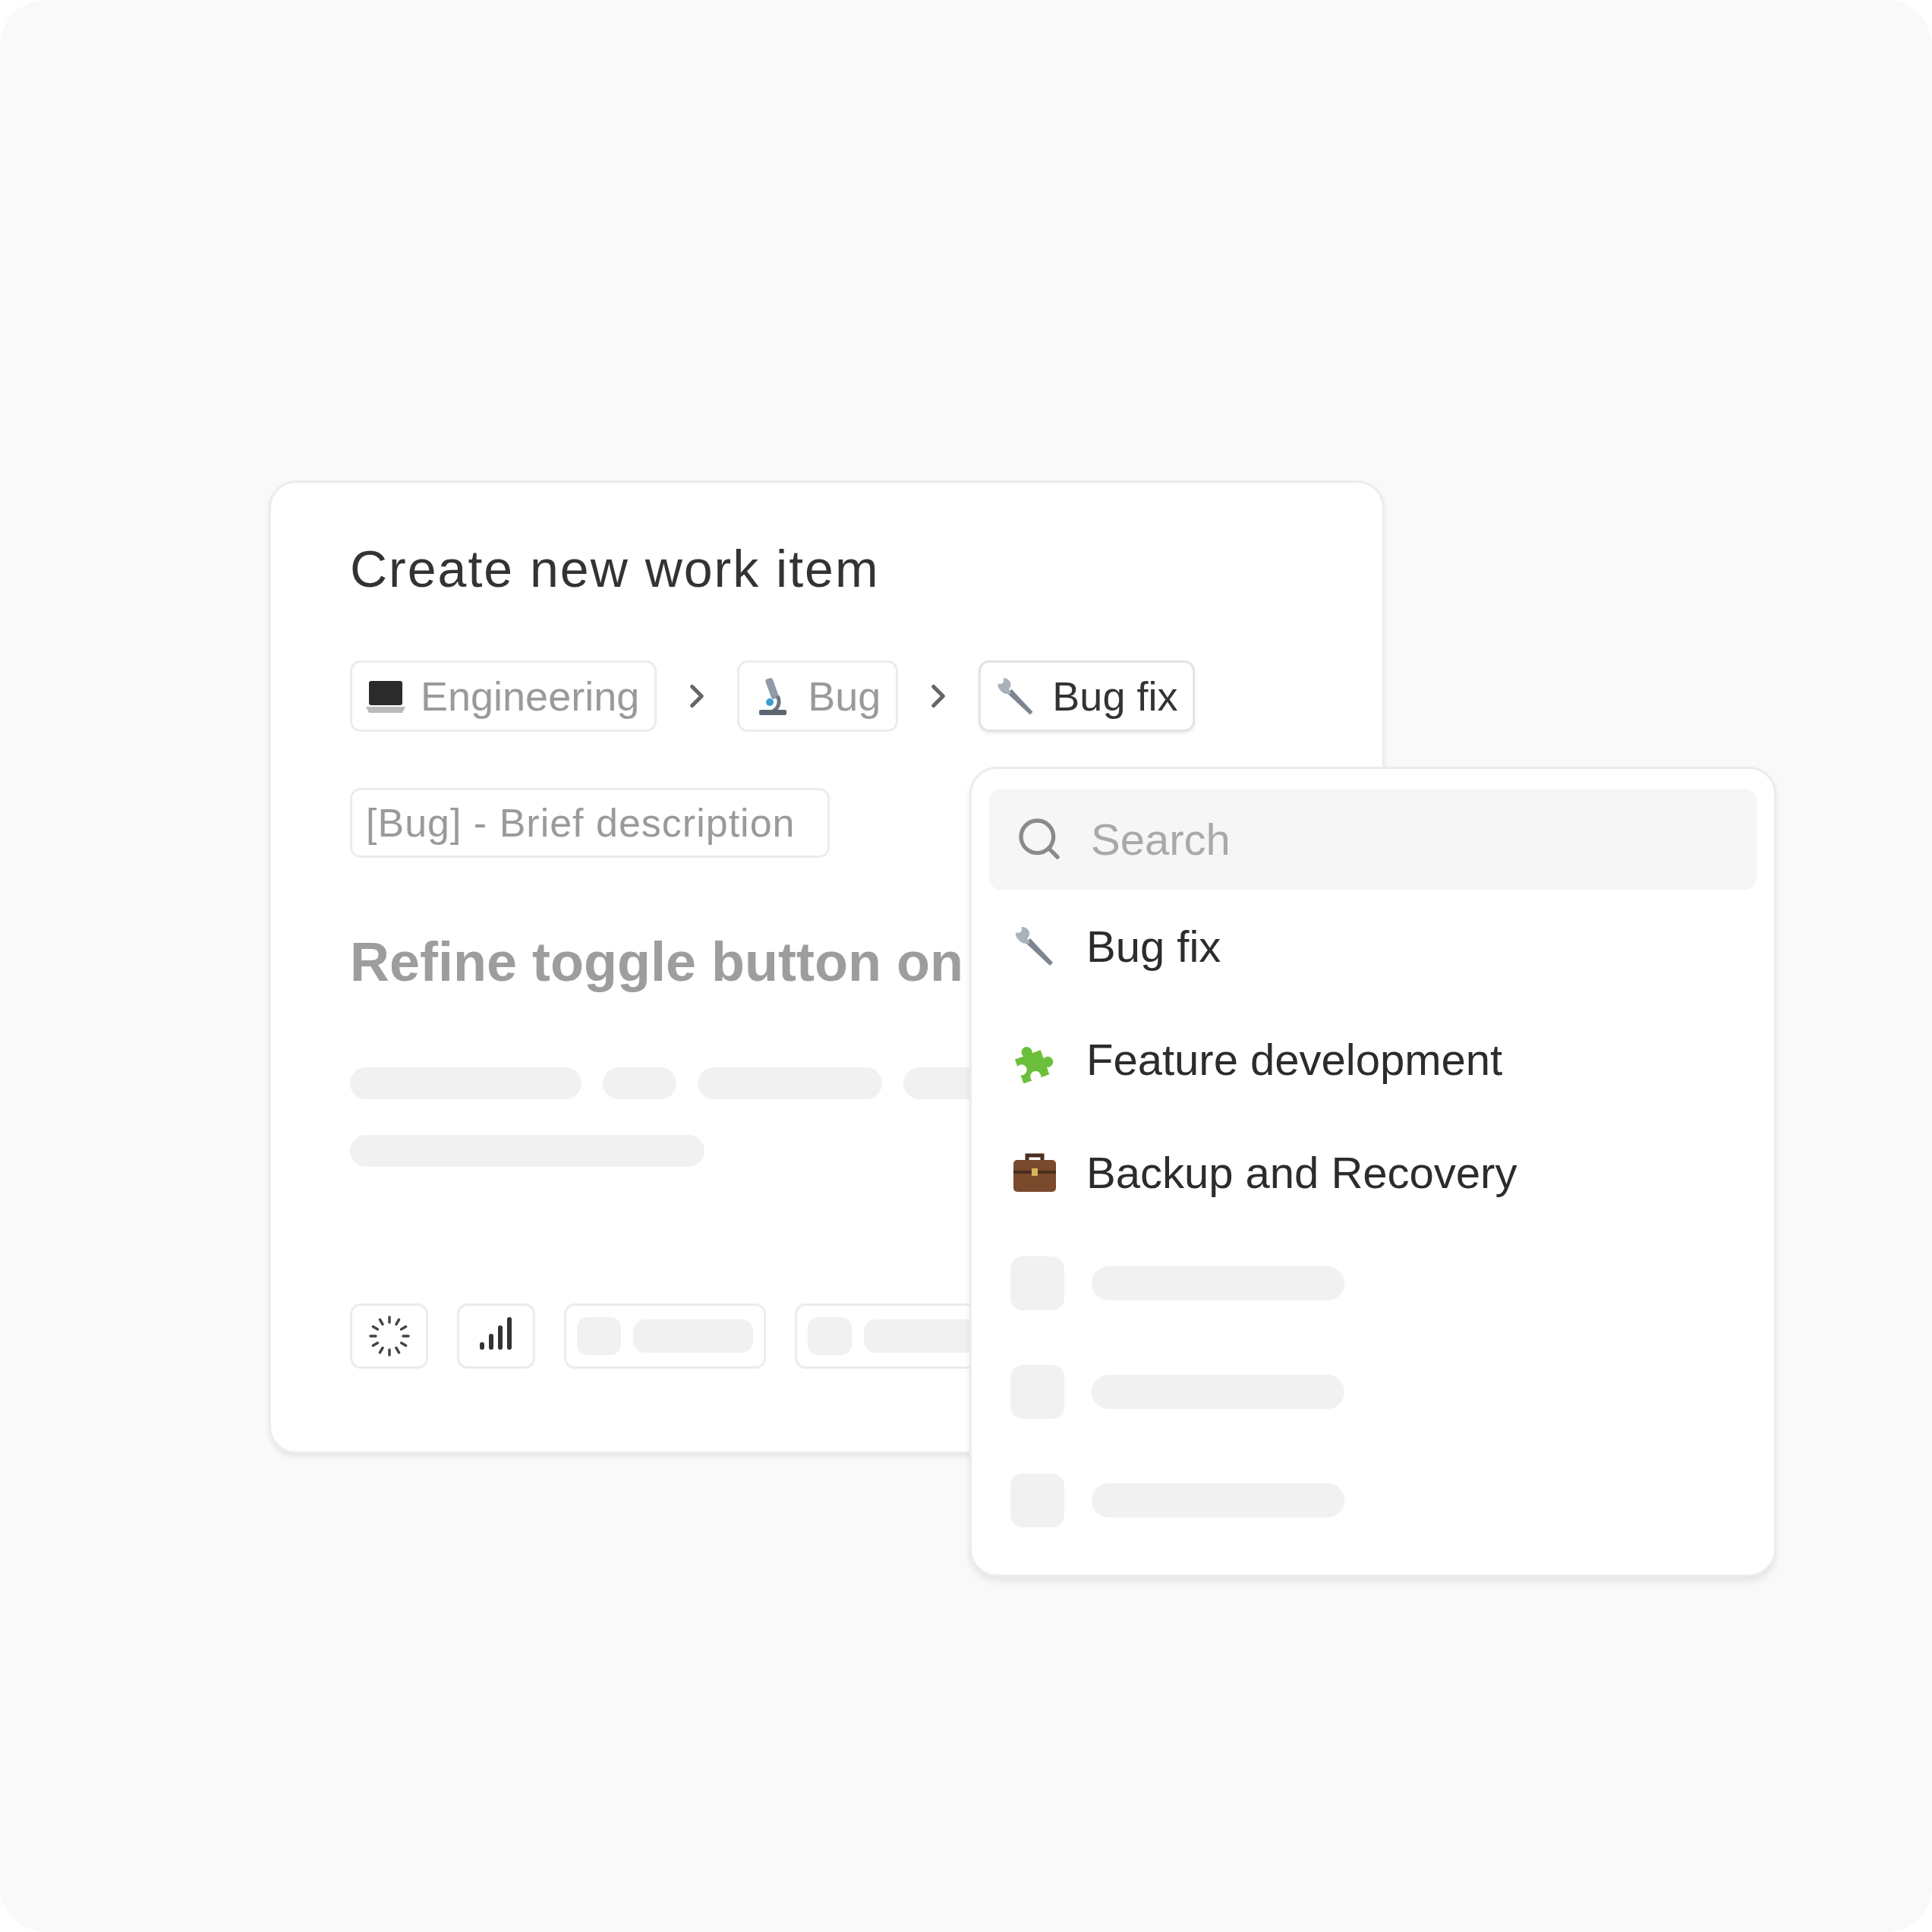 This screenshot has height=1932, width=1932. Describe the element at coordinates (496, 1336) in the screenshot. I see `priority-button` at that location.